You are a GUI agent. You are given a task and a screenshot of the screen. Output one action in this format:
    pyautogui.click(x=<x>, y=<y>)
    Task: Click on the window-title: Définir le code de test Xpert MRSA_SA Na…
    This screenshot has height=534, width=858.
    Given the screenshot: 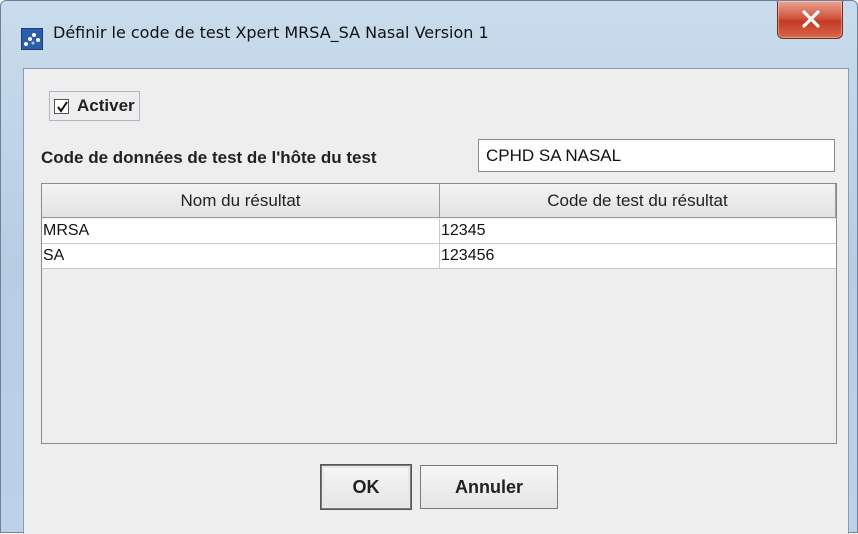 What is the action you would take?
    pyautogui.click(x=271, y=32)
    